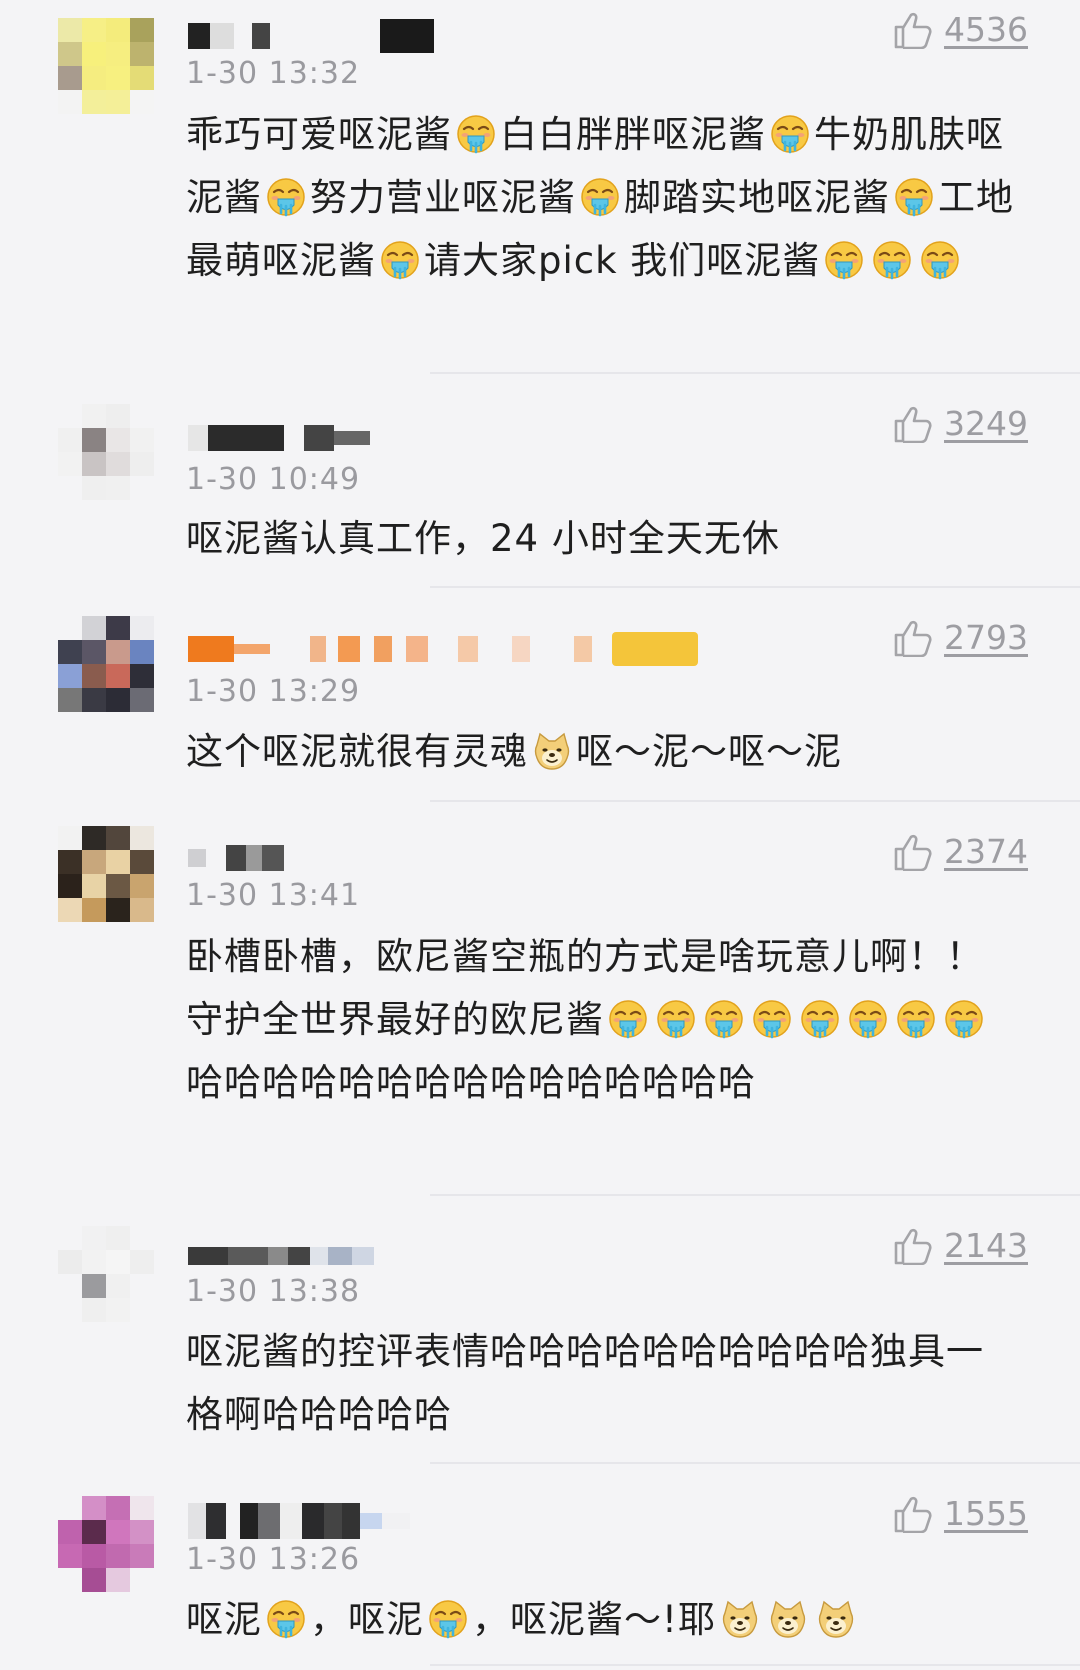 The image size is (1080, 1670). I want to click on comment-text-segment: 乖巧可爱呕泥酱, so click(319, 134).